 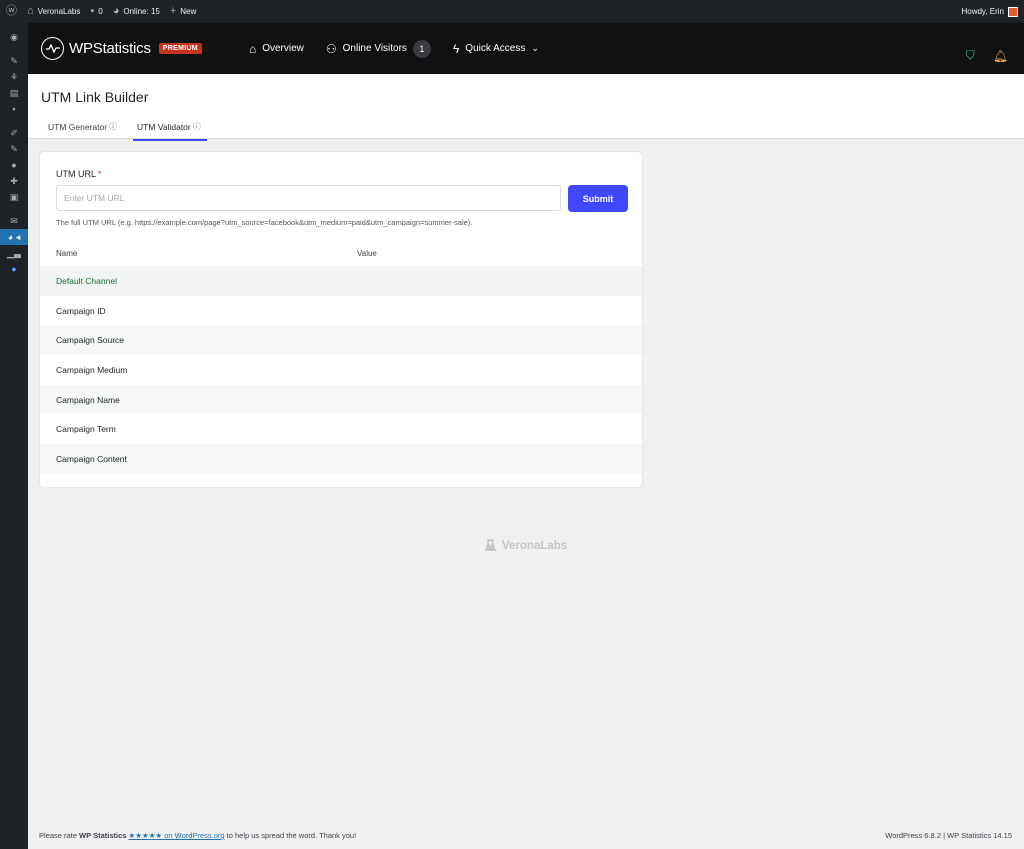 What do you see at coordinates (14, 61) in the screenshot?
I see `pin-icon: ✎` at bounding box center [14, 61].